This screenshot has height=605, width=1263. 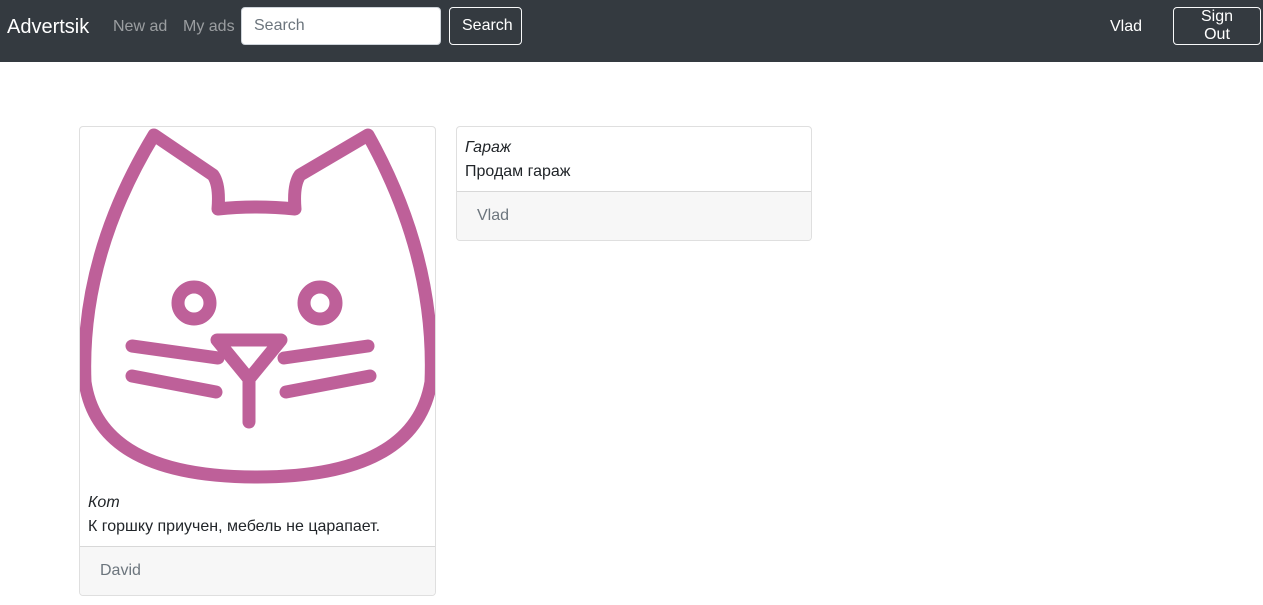 I want to click on ad-author: David, so click(x=257, y=570).